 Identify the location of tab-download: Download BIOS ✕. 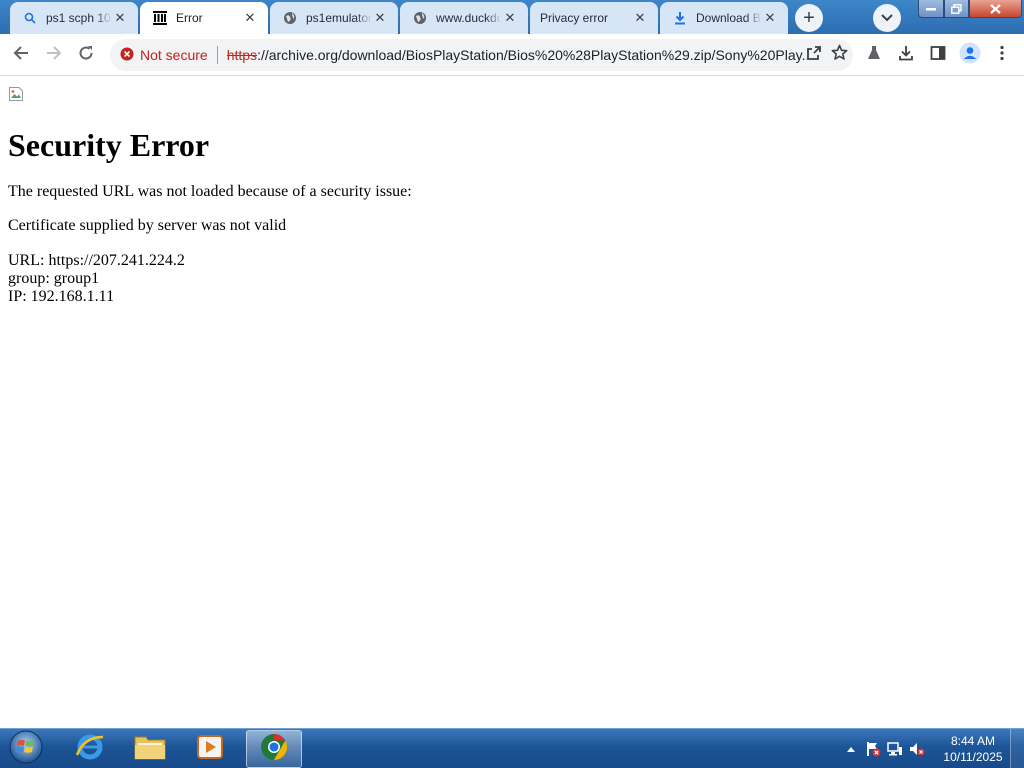
(724, 18).